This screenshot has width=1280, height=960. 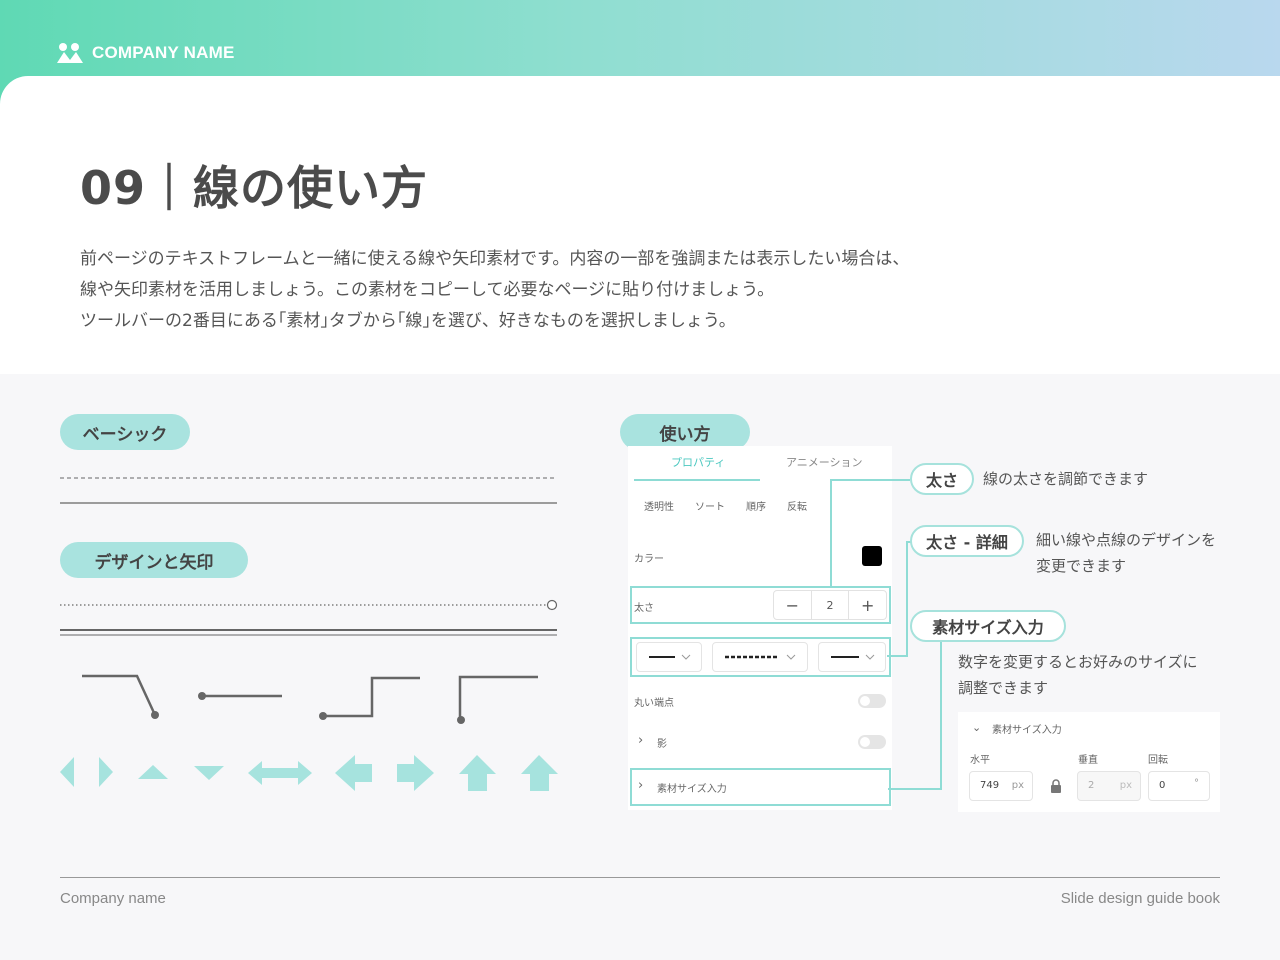 I want to click on shadow-label: 影, so click(x=662, y=744).